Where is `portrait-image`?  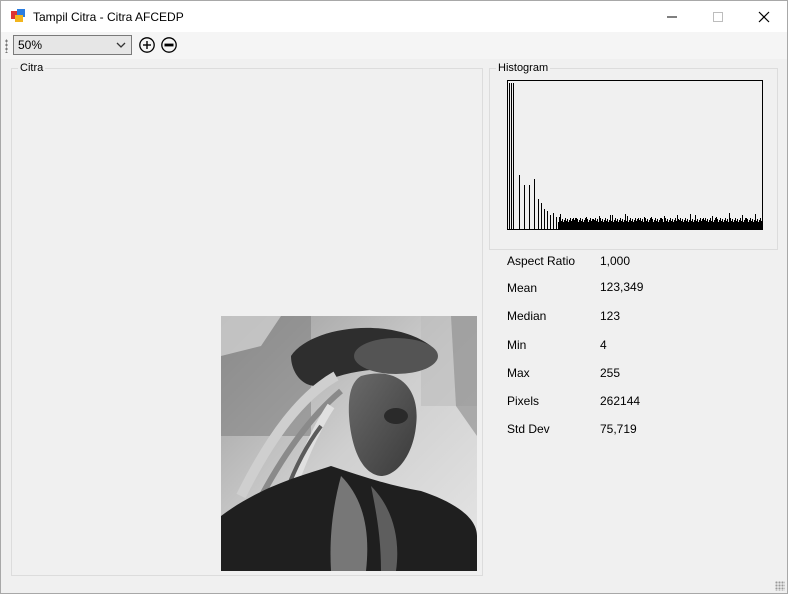
portrait-image is located at coordinates (349, 443).